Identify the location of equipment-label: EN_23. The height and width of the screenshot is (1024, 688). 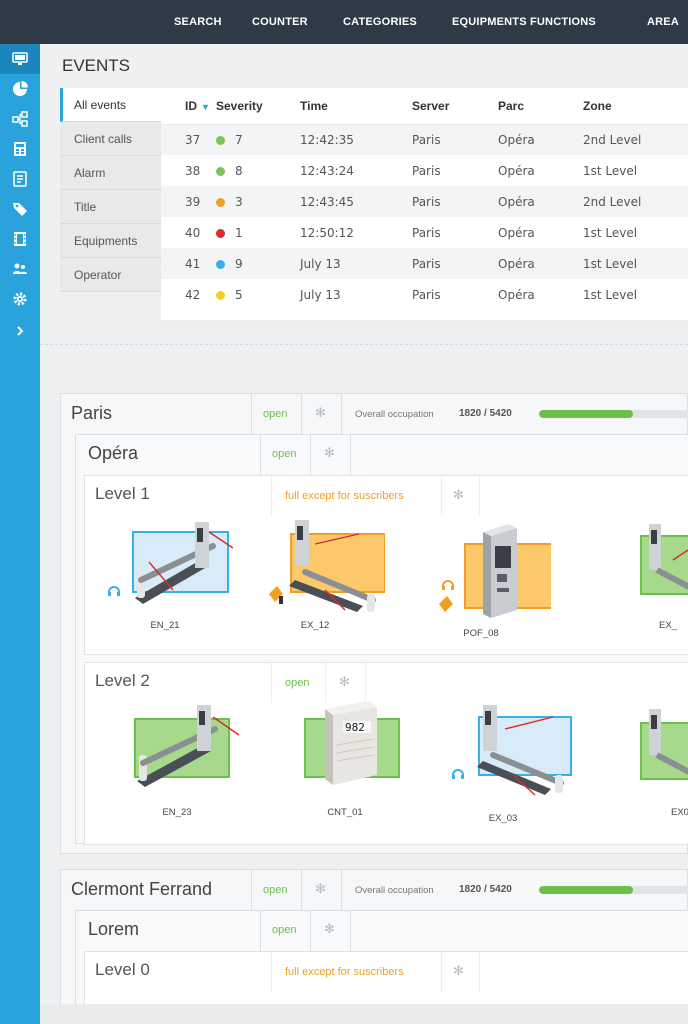
(177, 812).